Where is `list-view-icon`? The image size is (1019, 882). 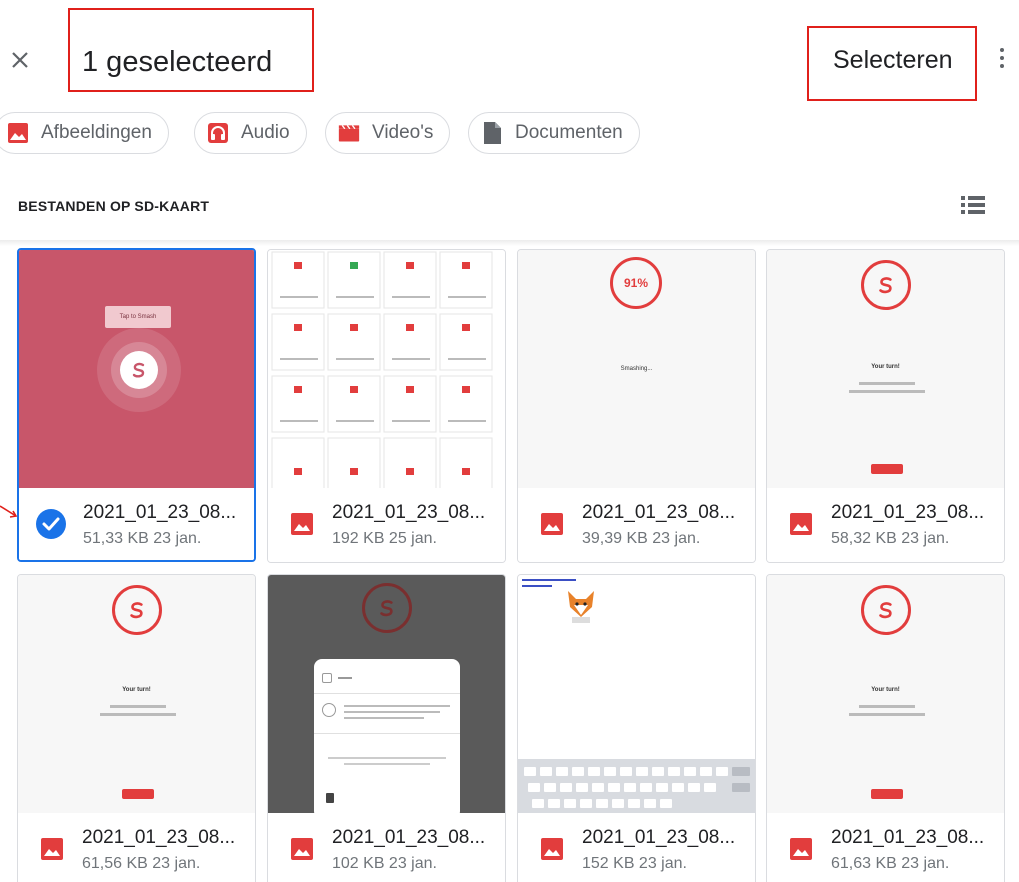 list-view-icon is located at coordinates (973, 205).